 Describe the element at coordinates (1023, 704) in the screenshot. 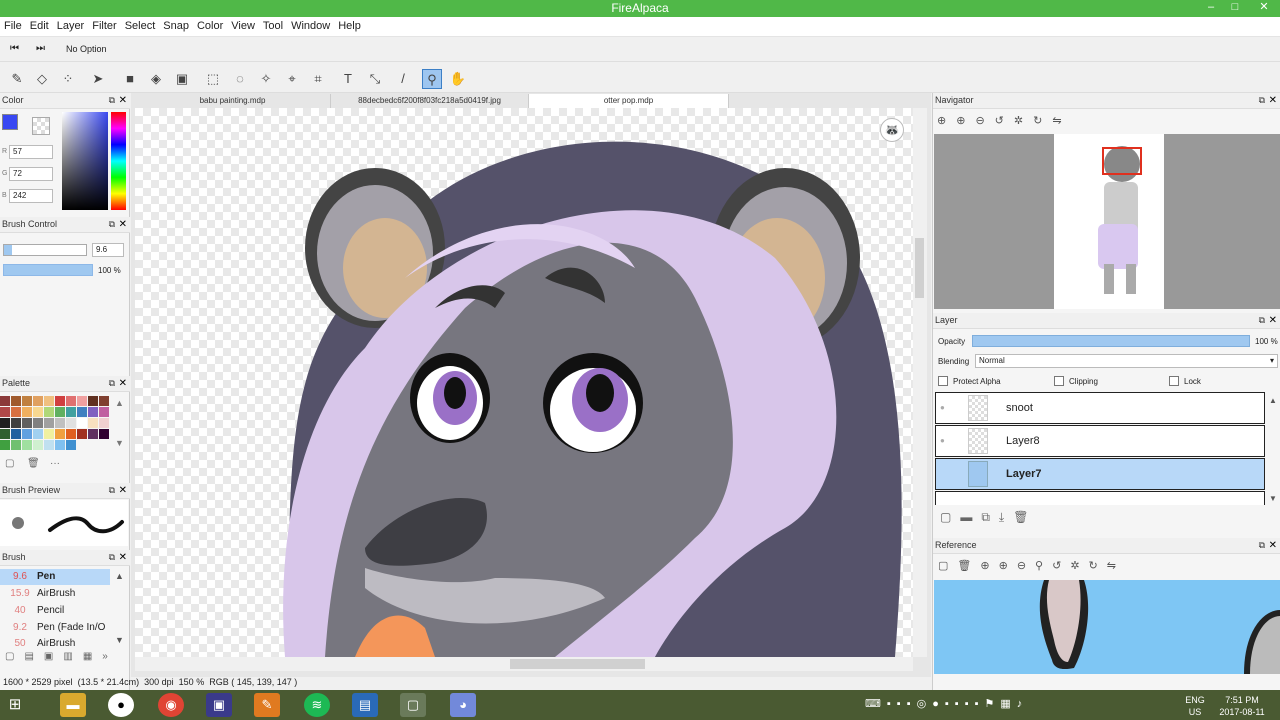

I see `volume-icon: ♪` at that location.